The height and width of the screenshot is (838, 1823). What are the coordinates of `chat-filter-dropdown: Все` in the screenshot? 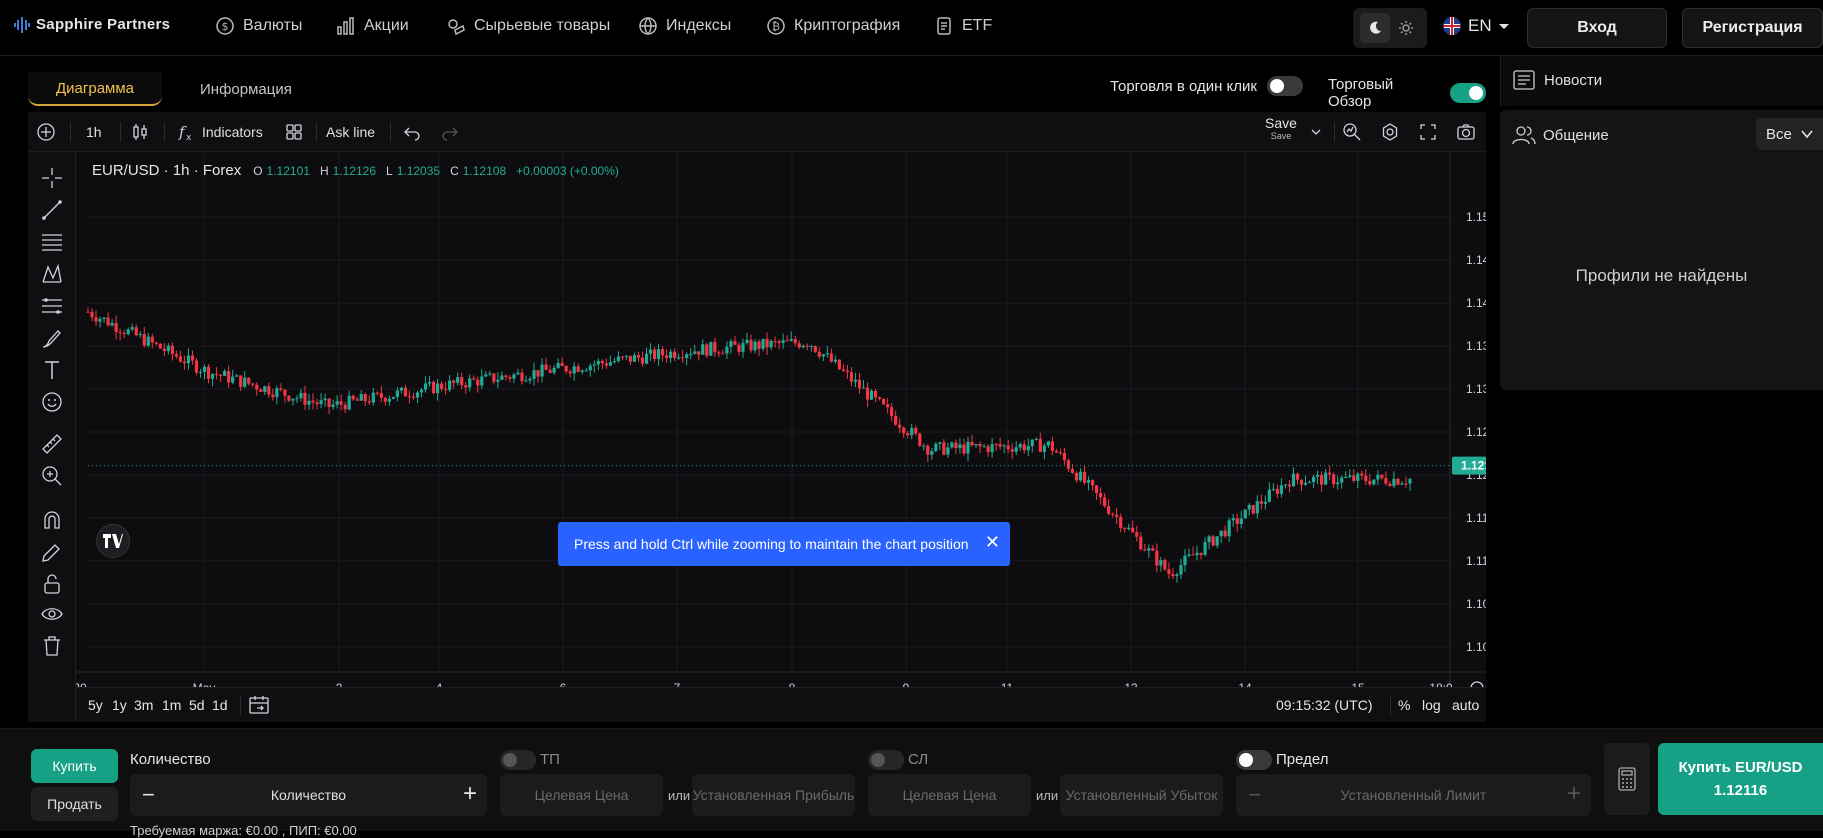 It's located at (1789, 134).